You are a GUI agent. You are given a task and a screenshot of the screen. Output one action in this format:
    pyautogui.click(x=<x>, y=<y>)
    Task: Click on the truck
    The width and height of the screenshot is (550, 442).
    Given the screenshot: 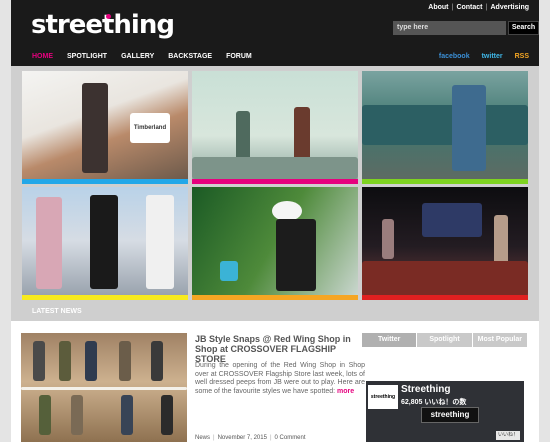 What is the action you would take?
    pyautogui.click(x=445, y=125)
    